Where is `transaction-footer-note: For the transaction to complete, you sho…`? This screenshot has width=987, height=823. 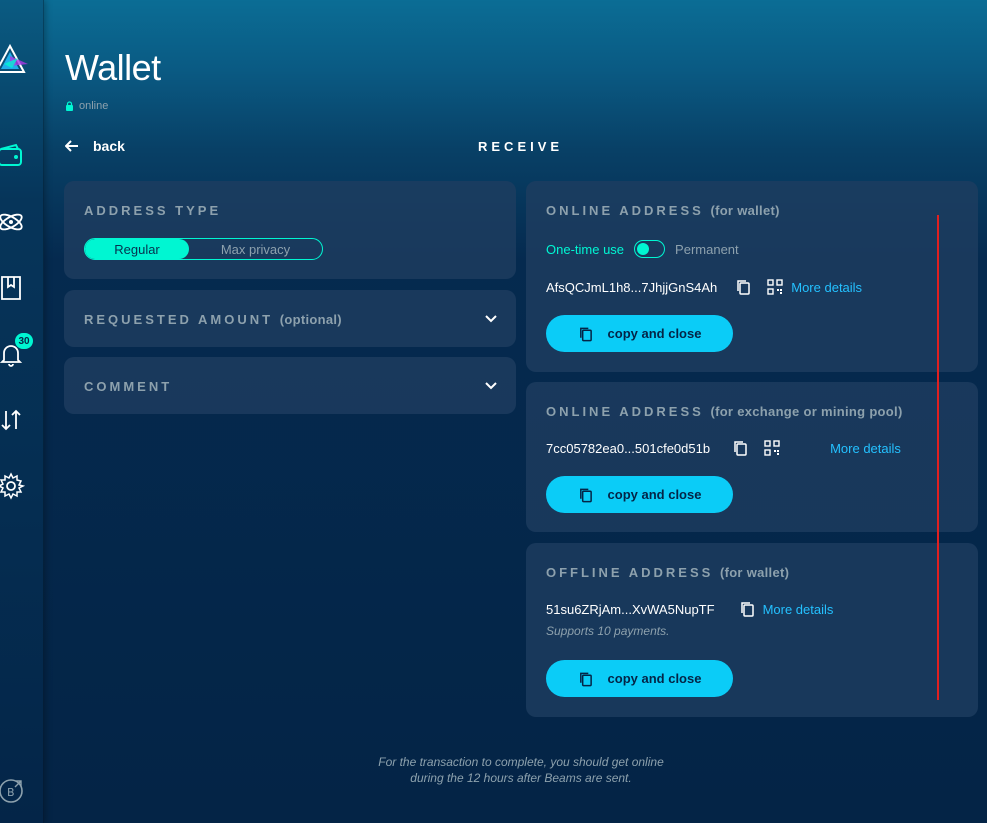 transaction-footer-note: For the transaction to complete, you sho… is located at coordinates (521, 770).